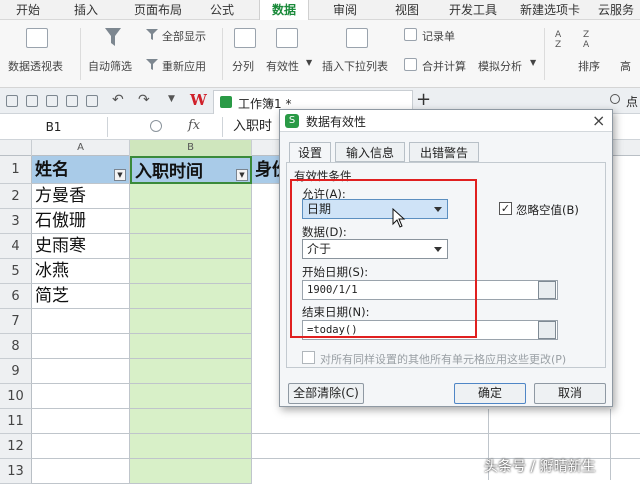 The image size is (640, 484). I want to click on more-icon: ▼, so click(171, 99).